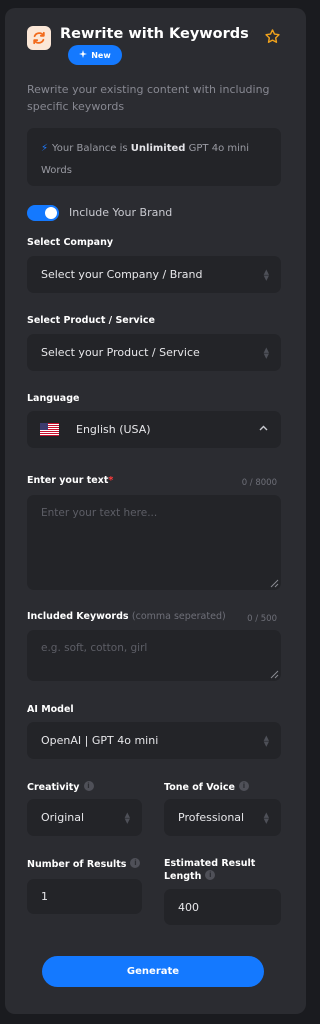 Image resolution: width=320 pixels, height=1024 pixels. Describe the element at coordinates (100, 740) in the screenshot. I see `ai-model-value: OpenAI | GPT 4o mini` at that location.